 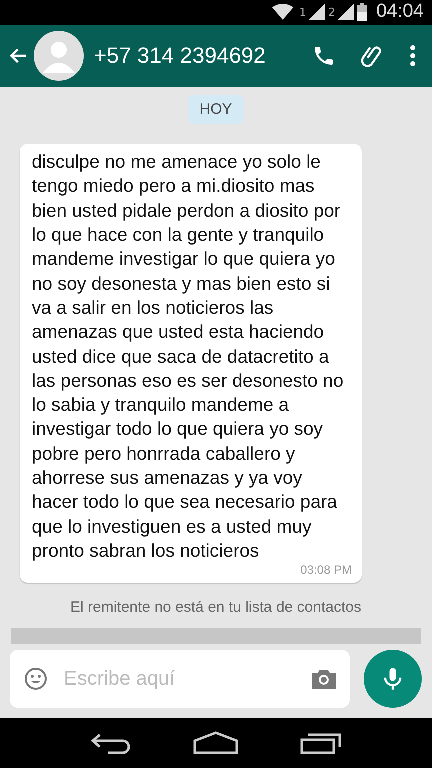 What do you see at coordinates (413, 56) in the screenshot?
I see `more-icon` at bounding box center [413, 56].